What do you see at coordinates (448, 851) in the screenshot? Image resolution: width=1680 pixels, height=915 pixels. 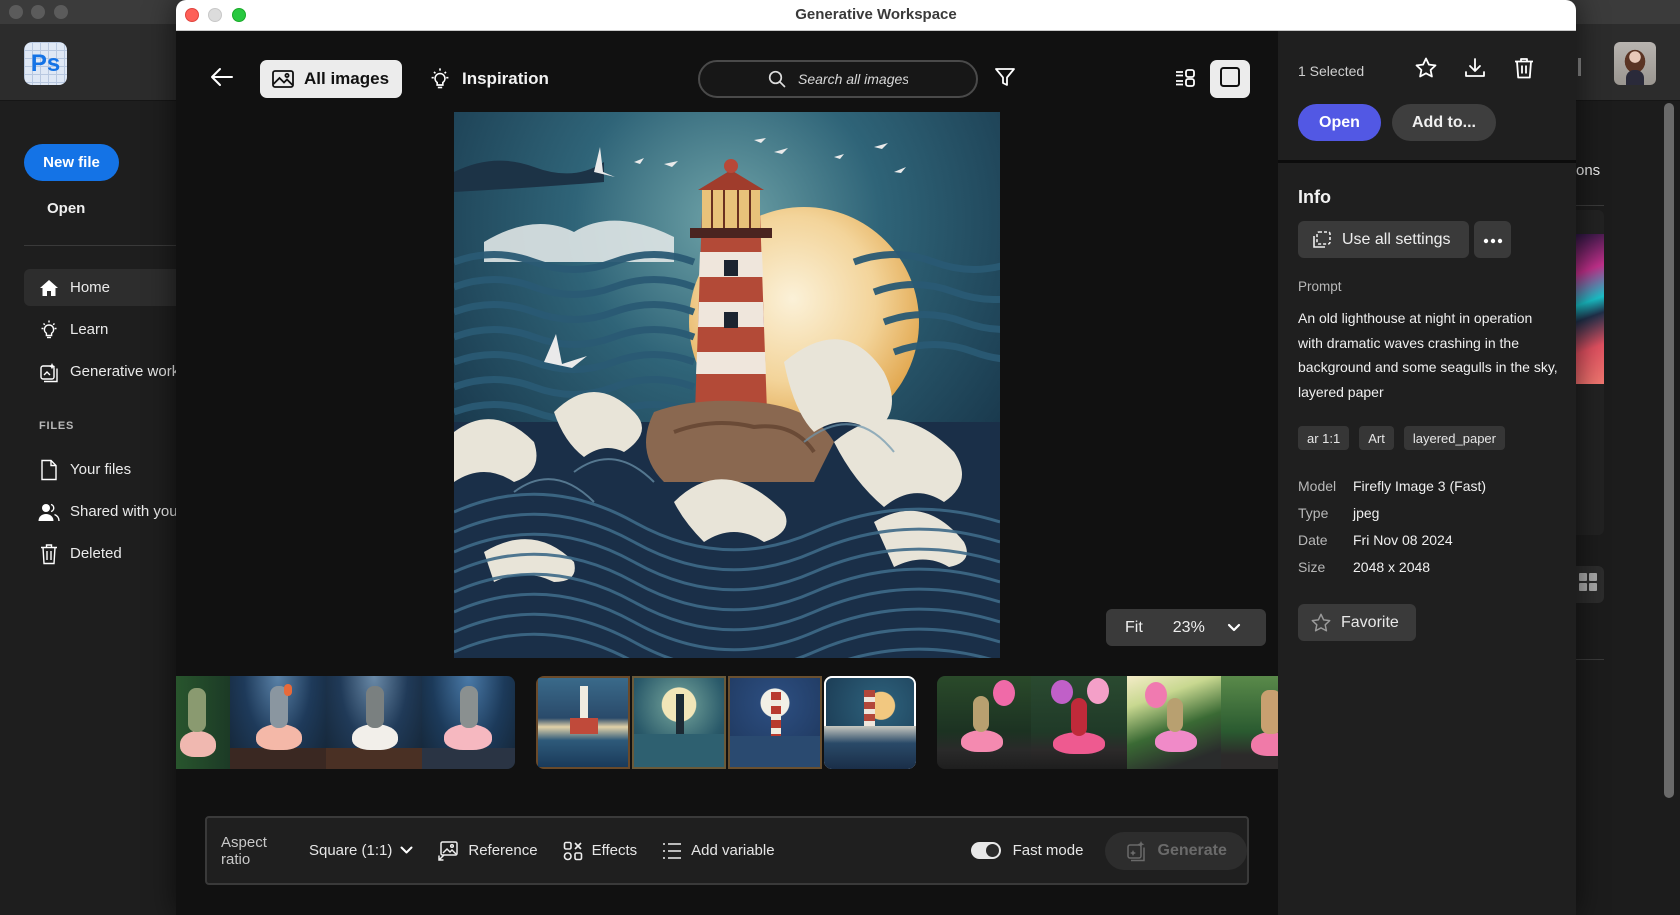 I see `reference-image-icon` at bounding box center [448, 851].